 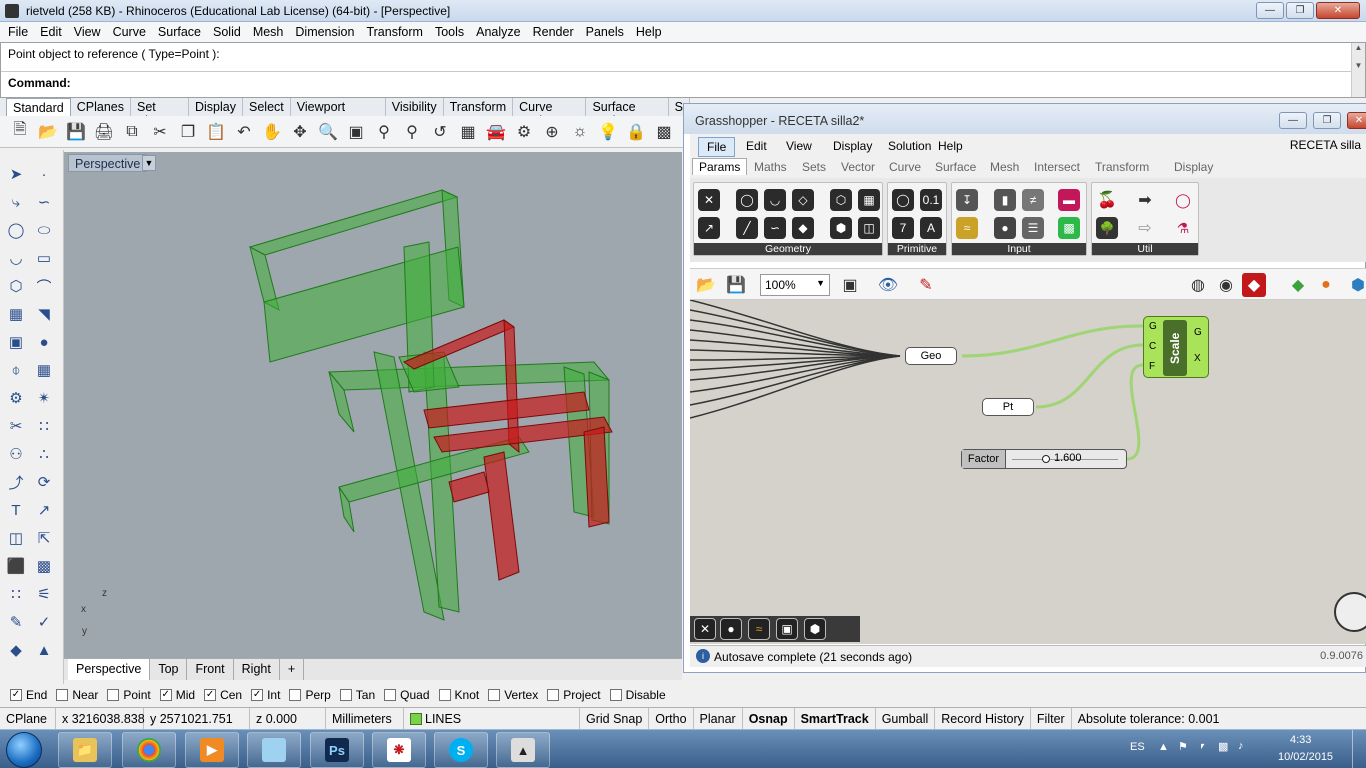 What do you see at coordinates (338, 113) in the screenshot?
I see `tab-viewport-layout: Viewport Layout` at bounding box center [338, 113].